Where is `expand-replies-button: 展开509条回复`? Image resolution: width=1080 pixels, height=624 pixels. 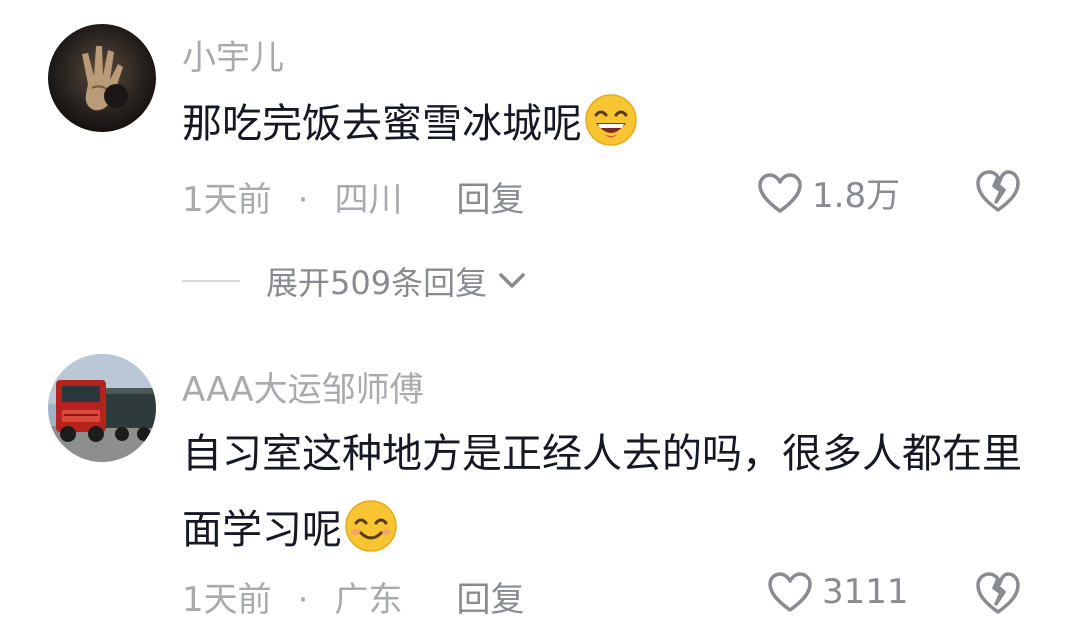
expand-replies-button: 展开509条回复 is located at coordinates (354, 281).